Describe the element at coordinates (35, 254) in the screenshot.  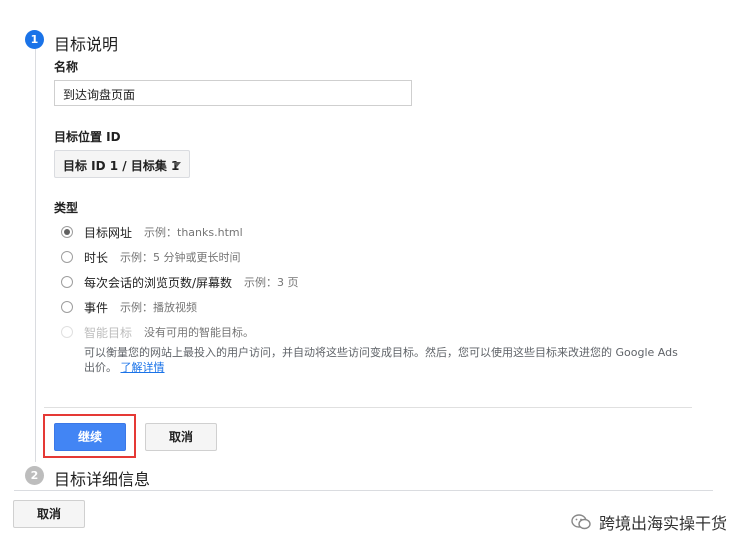
I see `stepper-line` at that location.